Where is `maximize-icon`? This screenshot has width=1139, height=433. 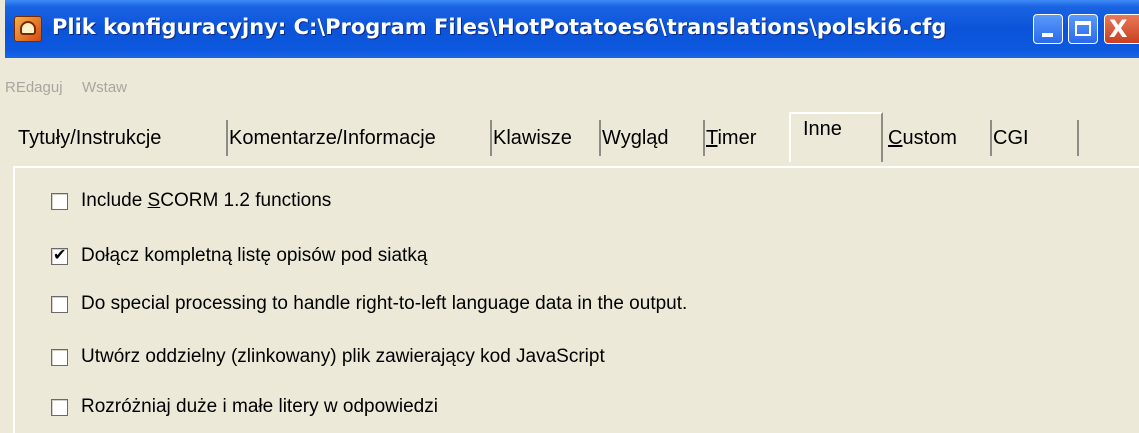 maximize-icon is located at coordinates (1083, 28).